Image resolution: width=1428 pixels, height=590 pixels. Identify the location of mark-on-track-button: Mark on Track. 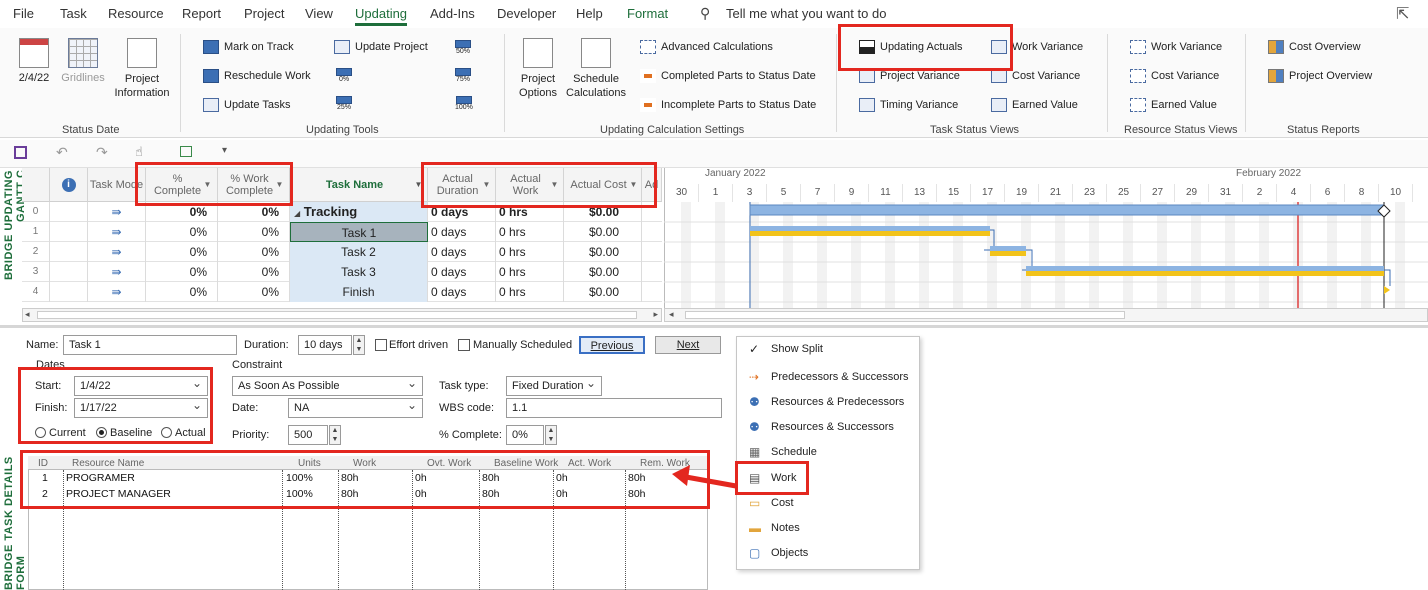
(248, 47).